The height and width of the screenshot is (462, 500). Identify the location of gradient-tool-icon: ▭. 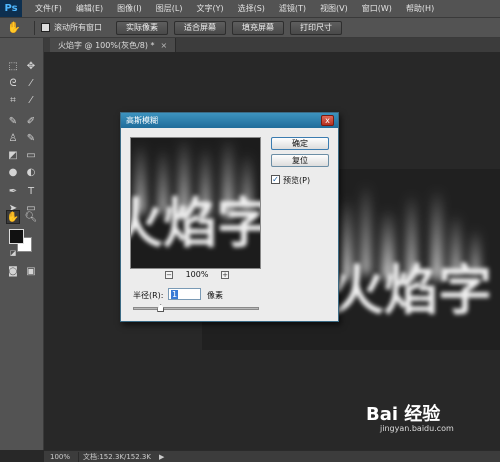
(31, 155).